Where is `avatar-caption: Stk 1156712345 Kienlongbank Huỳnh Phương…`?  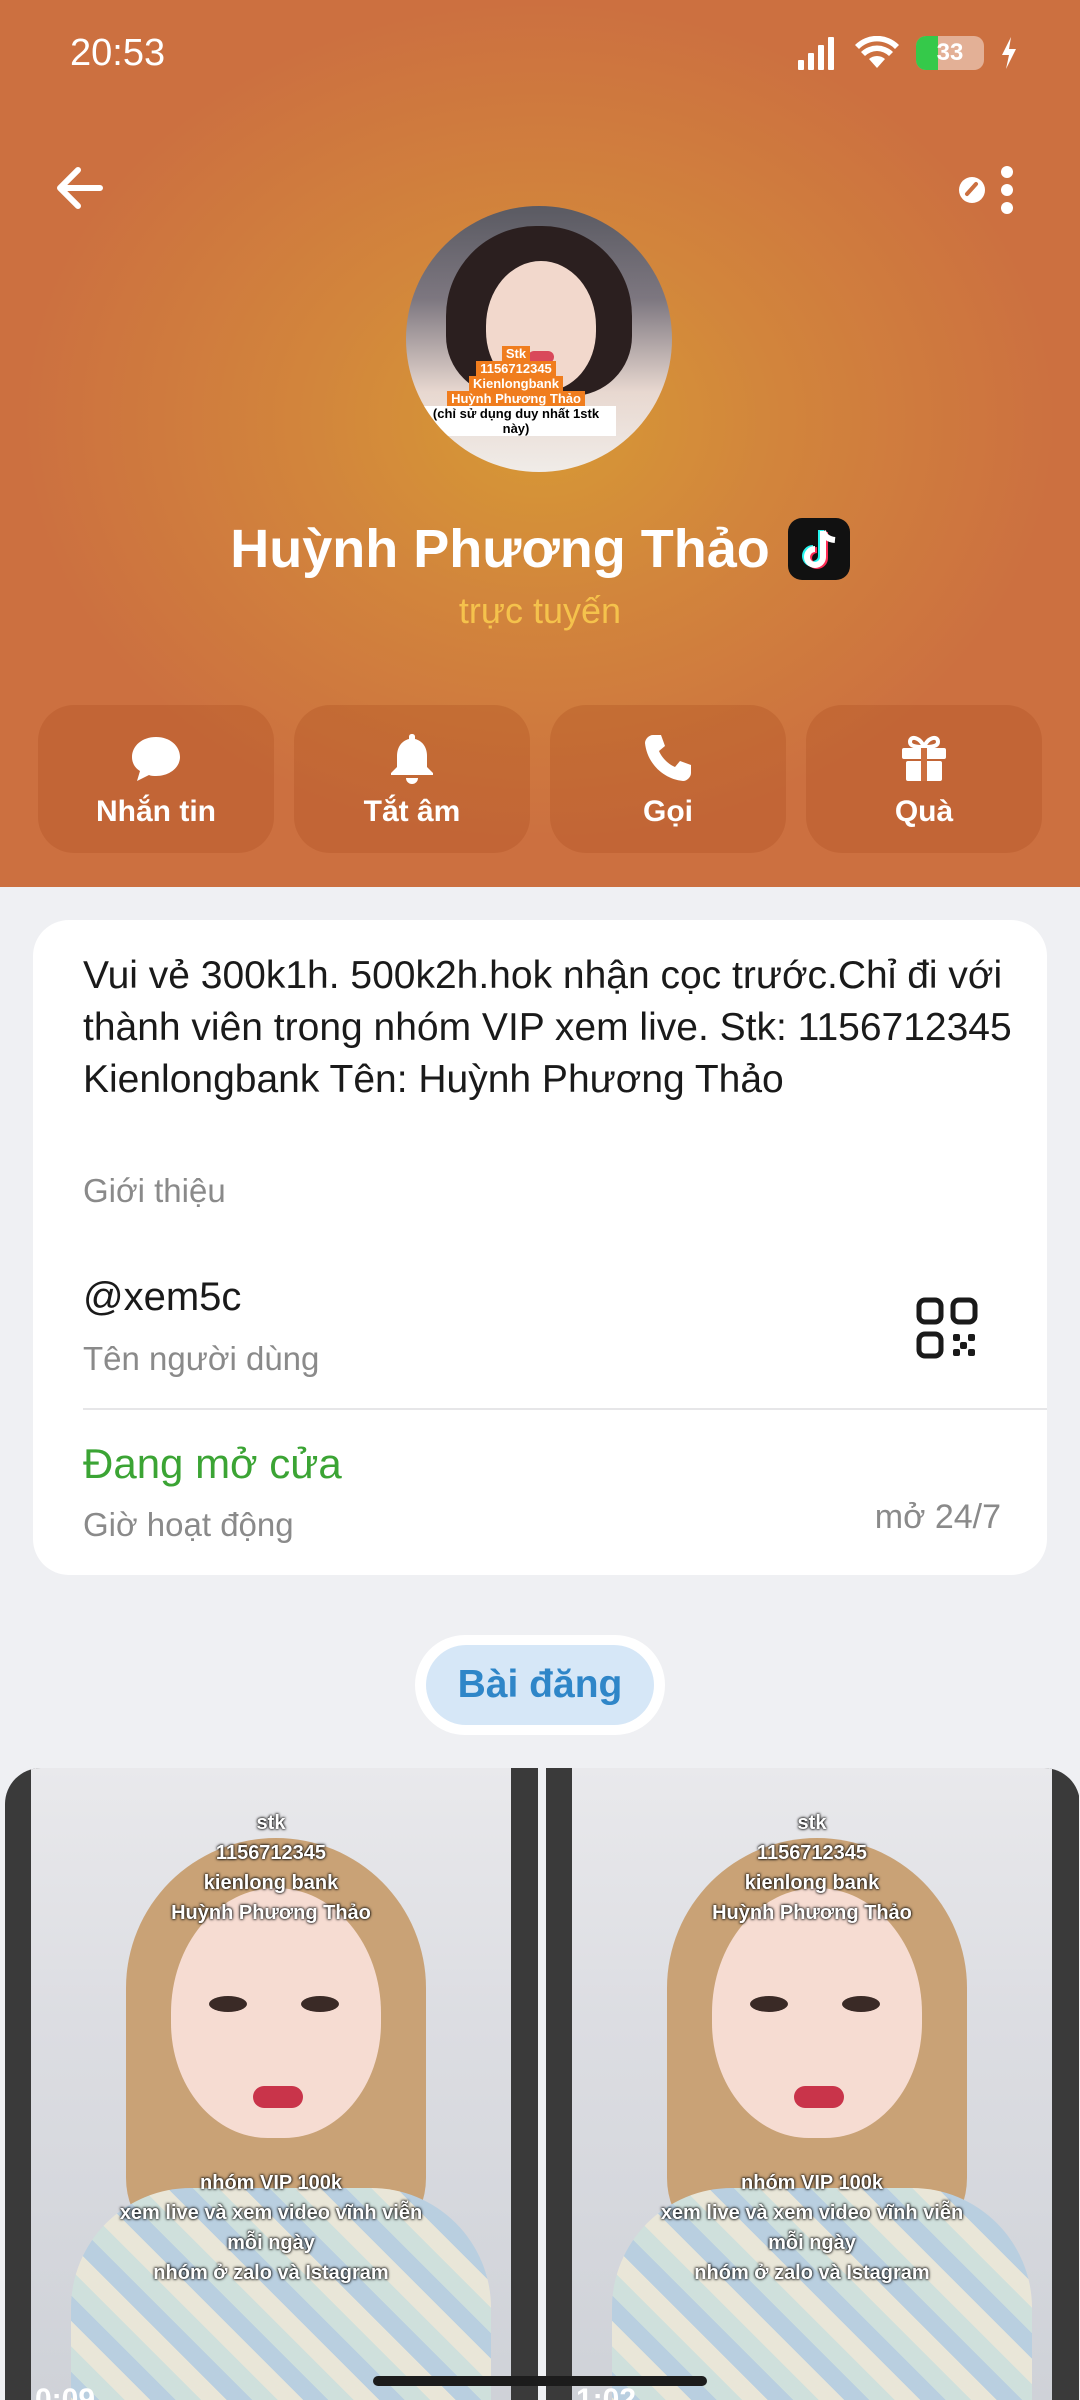 avatar-caption: Stk 1156712345 Kienlongbank Huỳnh Phương… is located at coordinates (516, 391).